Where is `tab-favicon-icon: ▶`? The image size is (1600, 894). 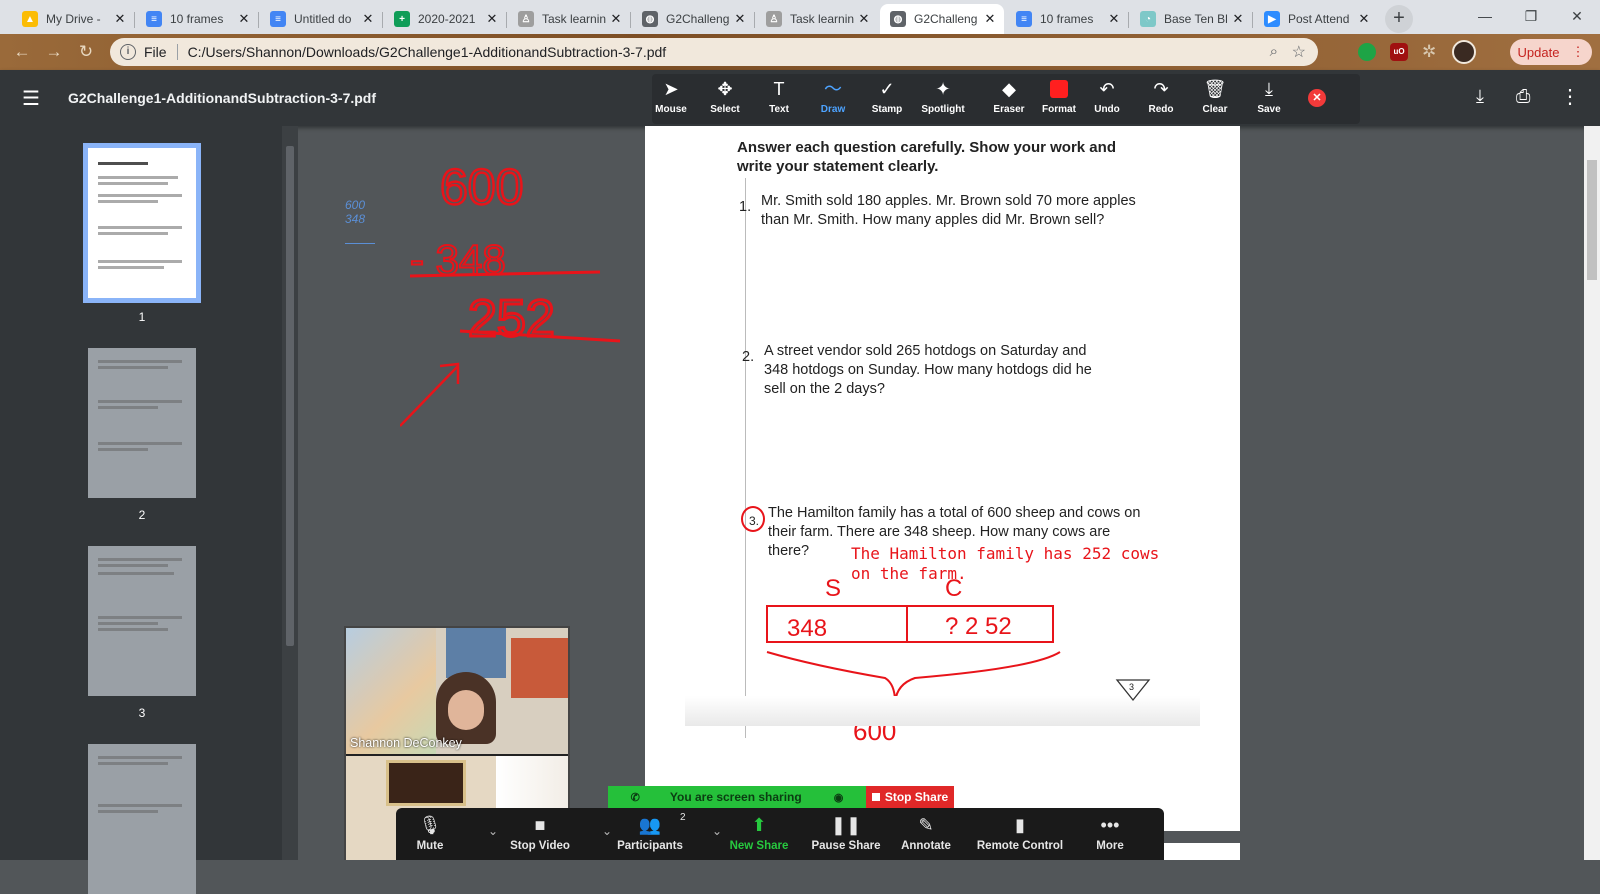
tab-favicon-icon: ▶ is located at coordinates (1272, 19).